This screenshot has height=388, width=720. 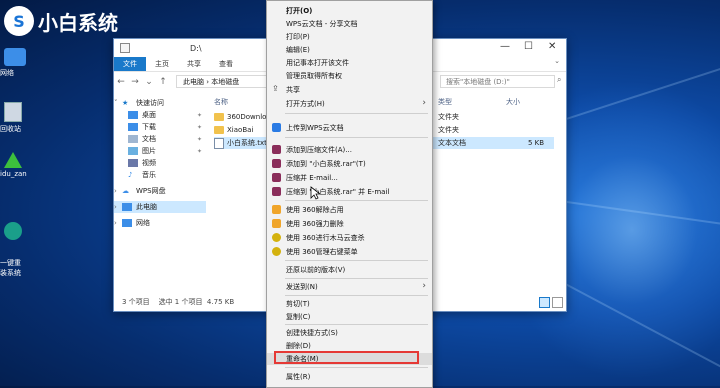 I want to click on up-button: ↑, so click(x=163, y=82).